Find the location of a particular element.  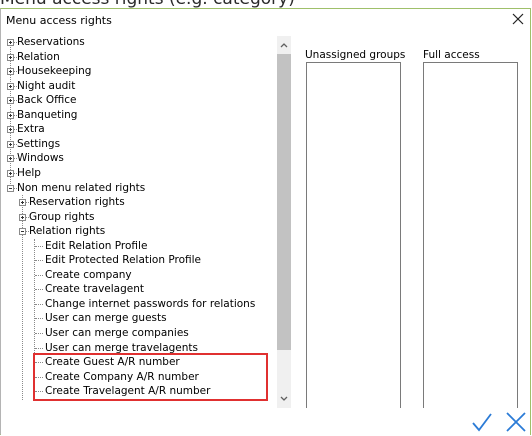

scroll-down-button is located at coordinates (284, 399).